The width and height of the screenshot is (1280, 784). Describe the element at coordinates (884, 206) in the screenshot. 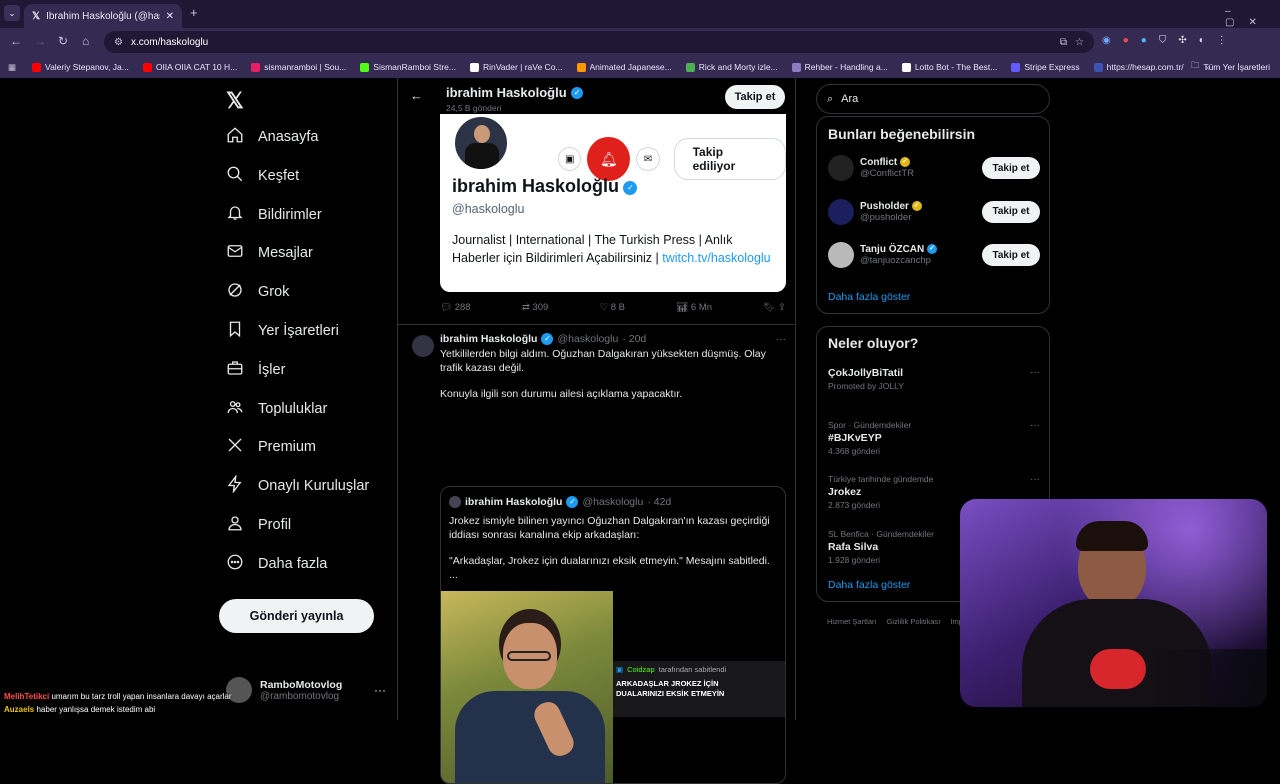

I see `suggestion-name: Pusholder` at that location.